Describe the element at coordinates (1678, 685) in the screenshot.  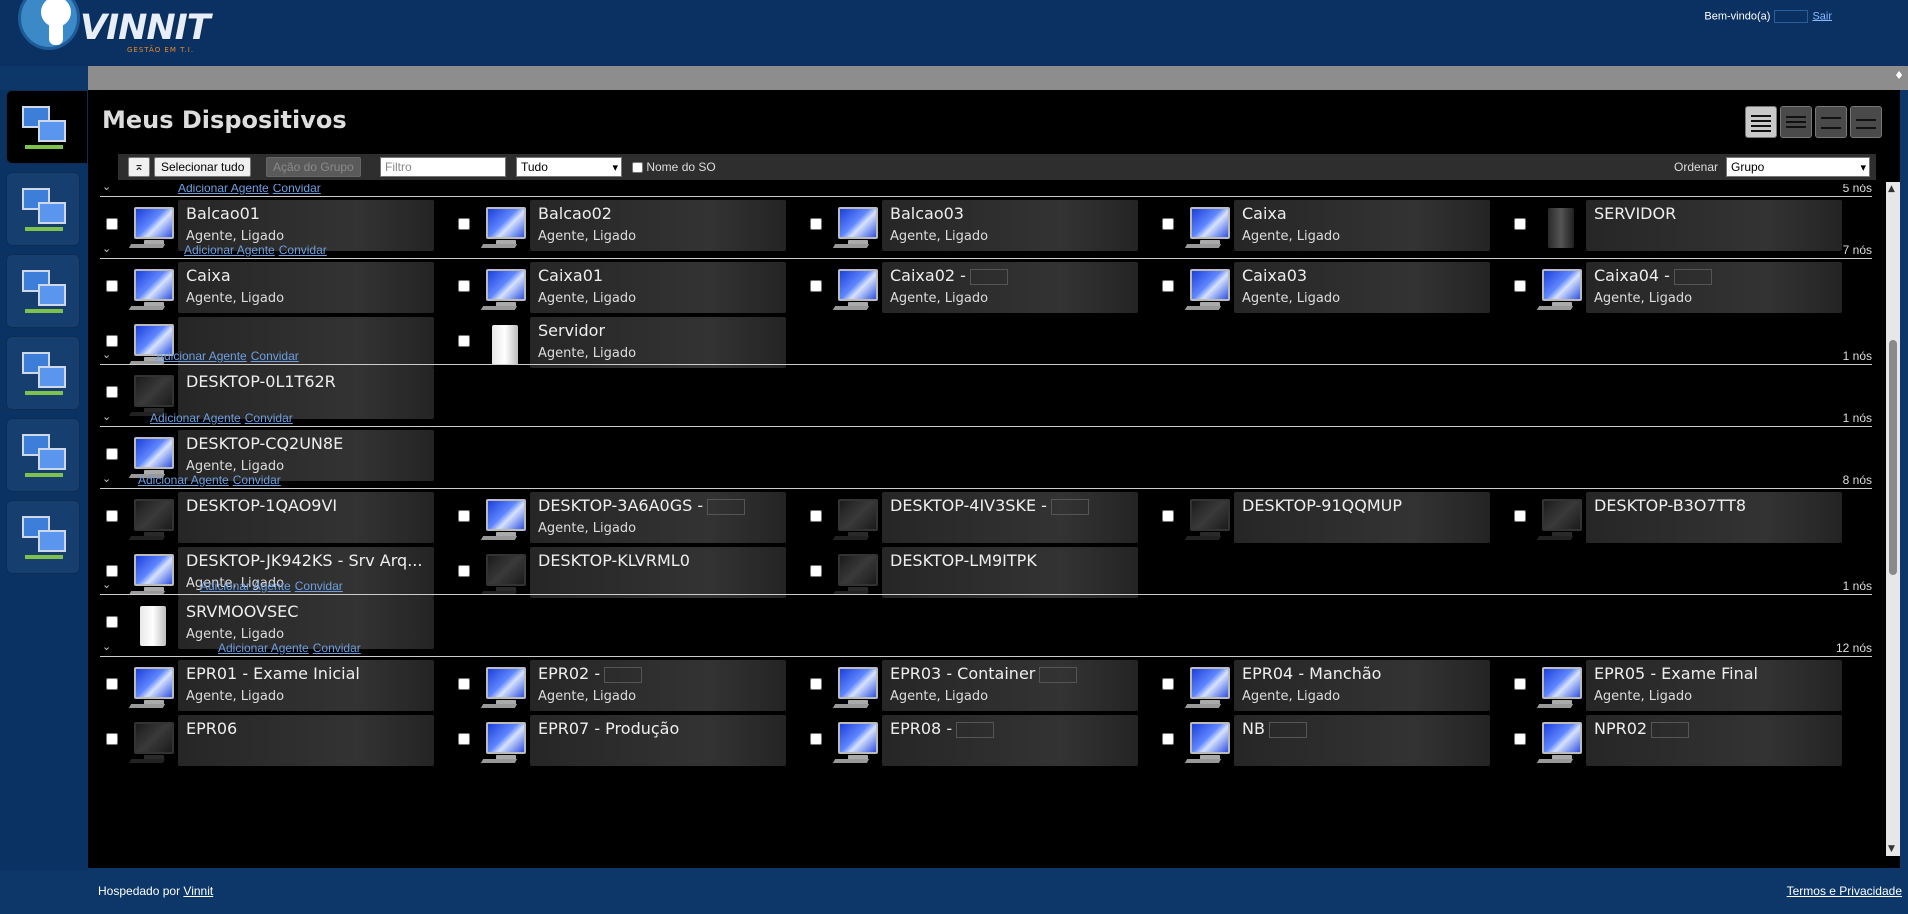
I see `device-card: EPR05 - Exame Final Agente, Ligado` at that location.